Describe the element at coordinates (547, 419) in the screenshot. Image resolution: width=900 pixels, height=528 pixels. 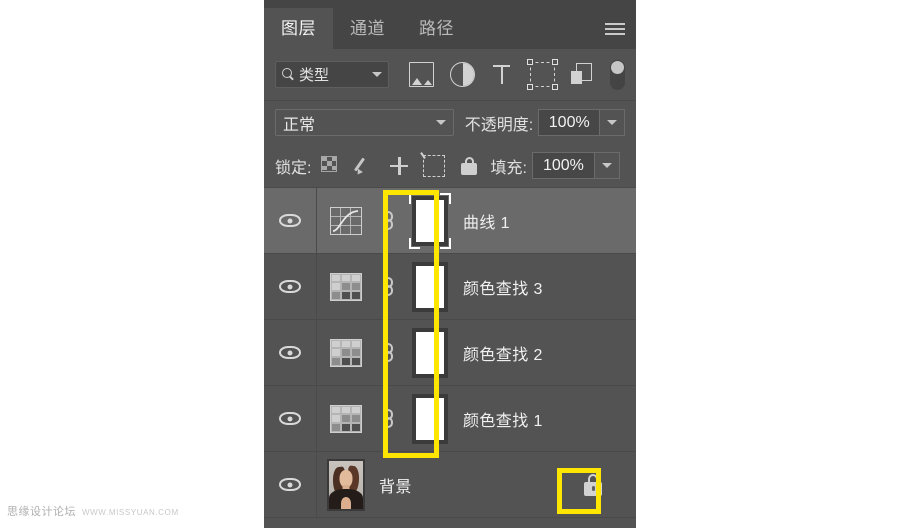
I see `layer-name: 颜色查找 1` at that location.